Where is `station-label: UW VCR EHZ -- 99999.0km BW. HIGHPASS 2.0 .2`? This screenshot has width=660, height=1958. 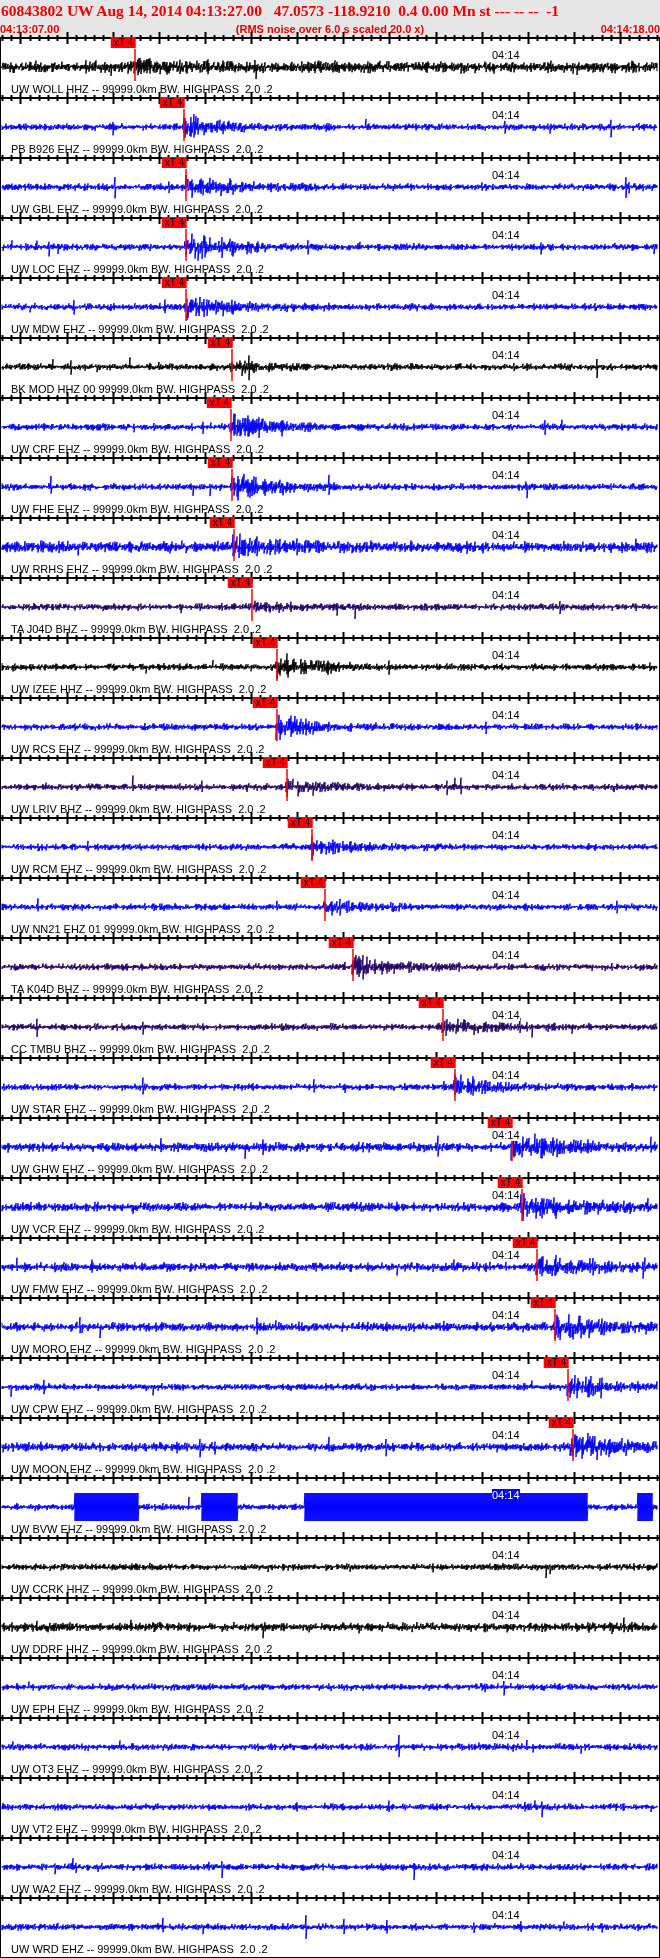 station-label: UW VCR EHZ -- 99999.0km BW. HIGHPASS 2.0 .2 is located at coordinates (138, 1229).